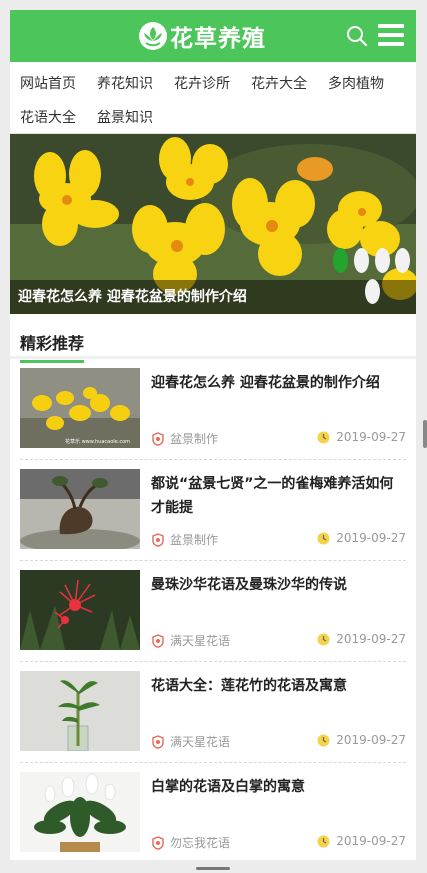 This screenshot has width=427, height=873. I want to click on article-title: 迎春花怎么养 迎春花盆景的制作介绍, so click(275, 383).